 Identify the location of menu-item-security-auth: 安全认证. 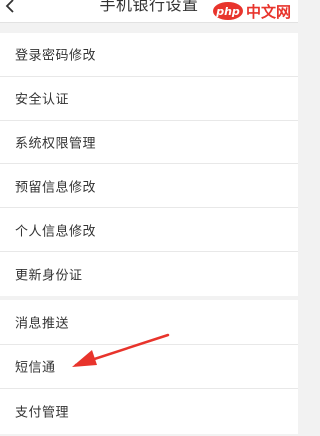
(149, 99).